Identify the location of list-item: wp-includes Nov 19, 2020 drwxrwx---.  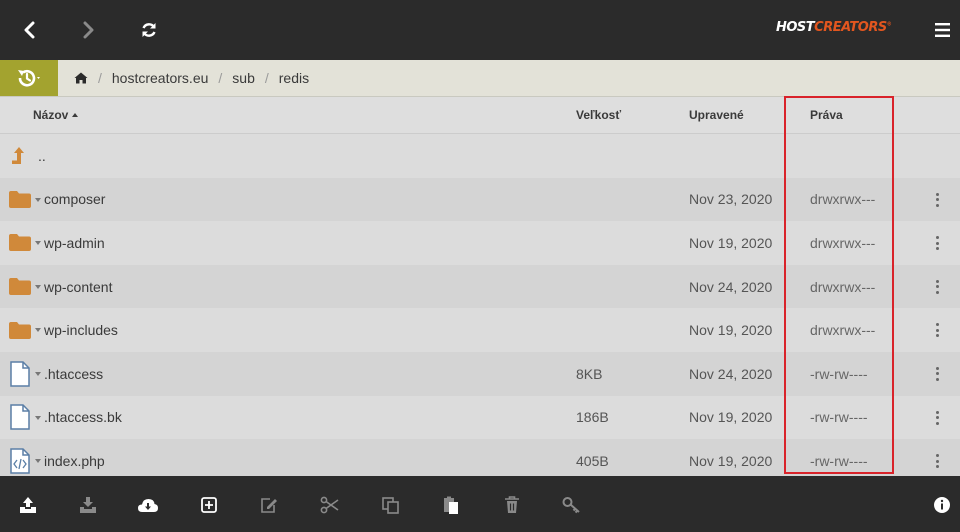
(480, 330).